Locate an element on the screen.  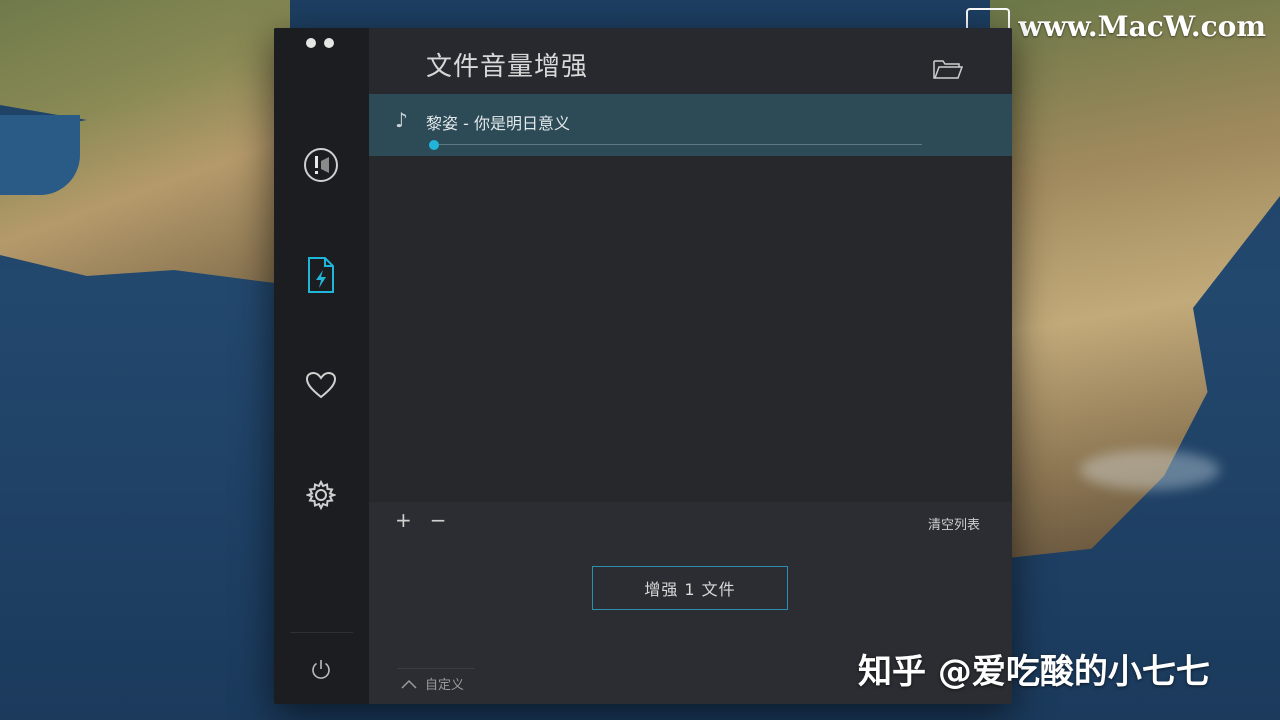
watermark-bottom: 知乎 @爱吃酸的小七七 is located at coordinates (1034, 672).